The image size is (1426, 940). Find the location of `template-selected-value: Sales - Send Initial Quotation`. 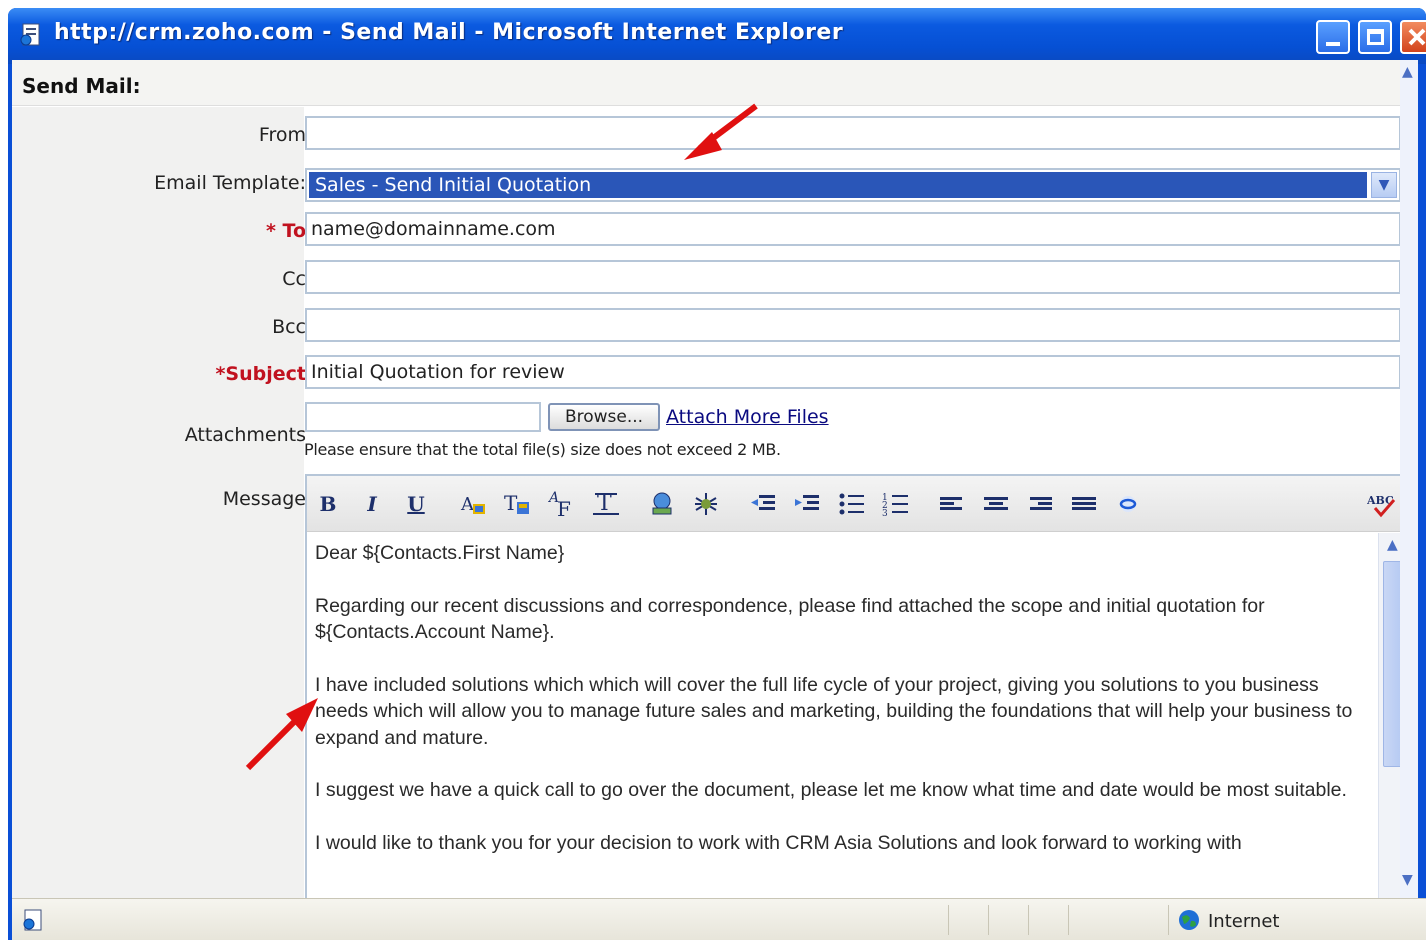

template-selected-value: Sales - Send Initial Quotation is located at coordinates (838, 185).